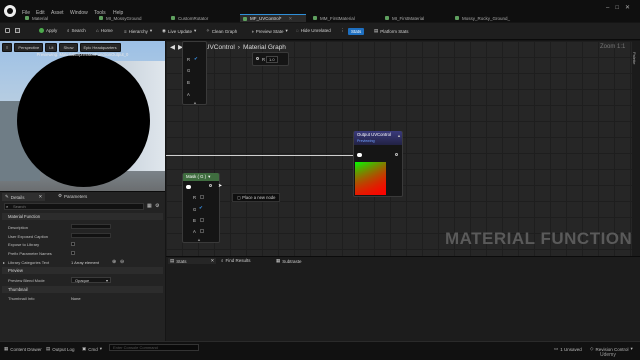 The width and height of the screenshot is (640, 360). What do you see at coordinates (68, 47) in the screenshot?
I see `show-button: Show` at bounding box center [68, 47].